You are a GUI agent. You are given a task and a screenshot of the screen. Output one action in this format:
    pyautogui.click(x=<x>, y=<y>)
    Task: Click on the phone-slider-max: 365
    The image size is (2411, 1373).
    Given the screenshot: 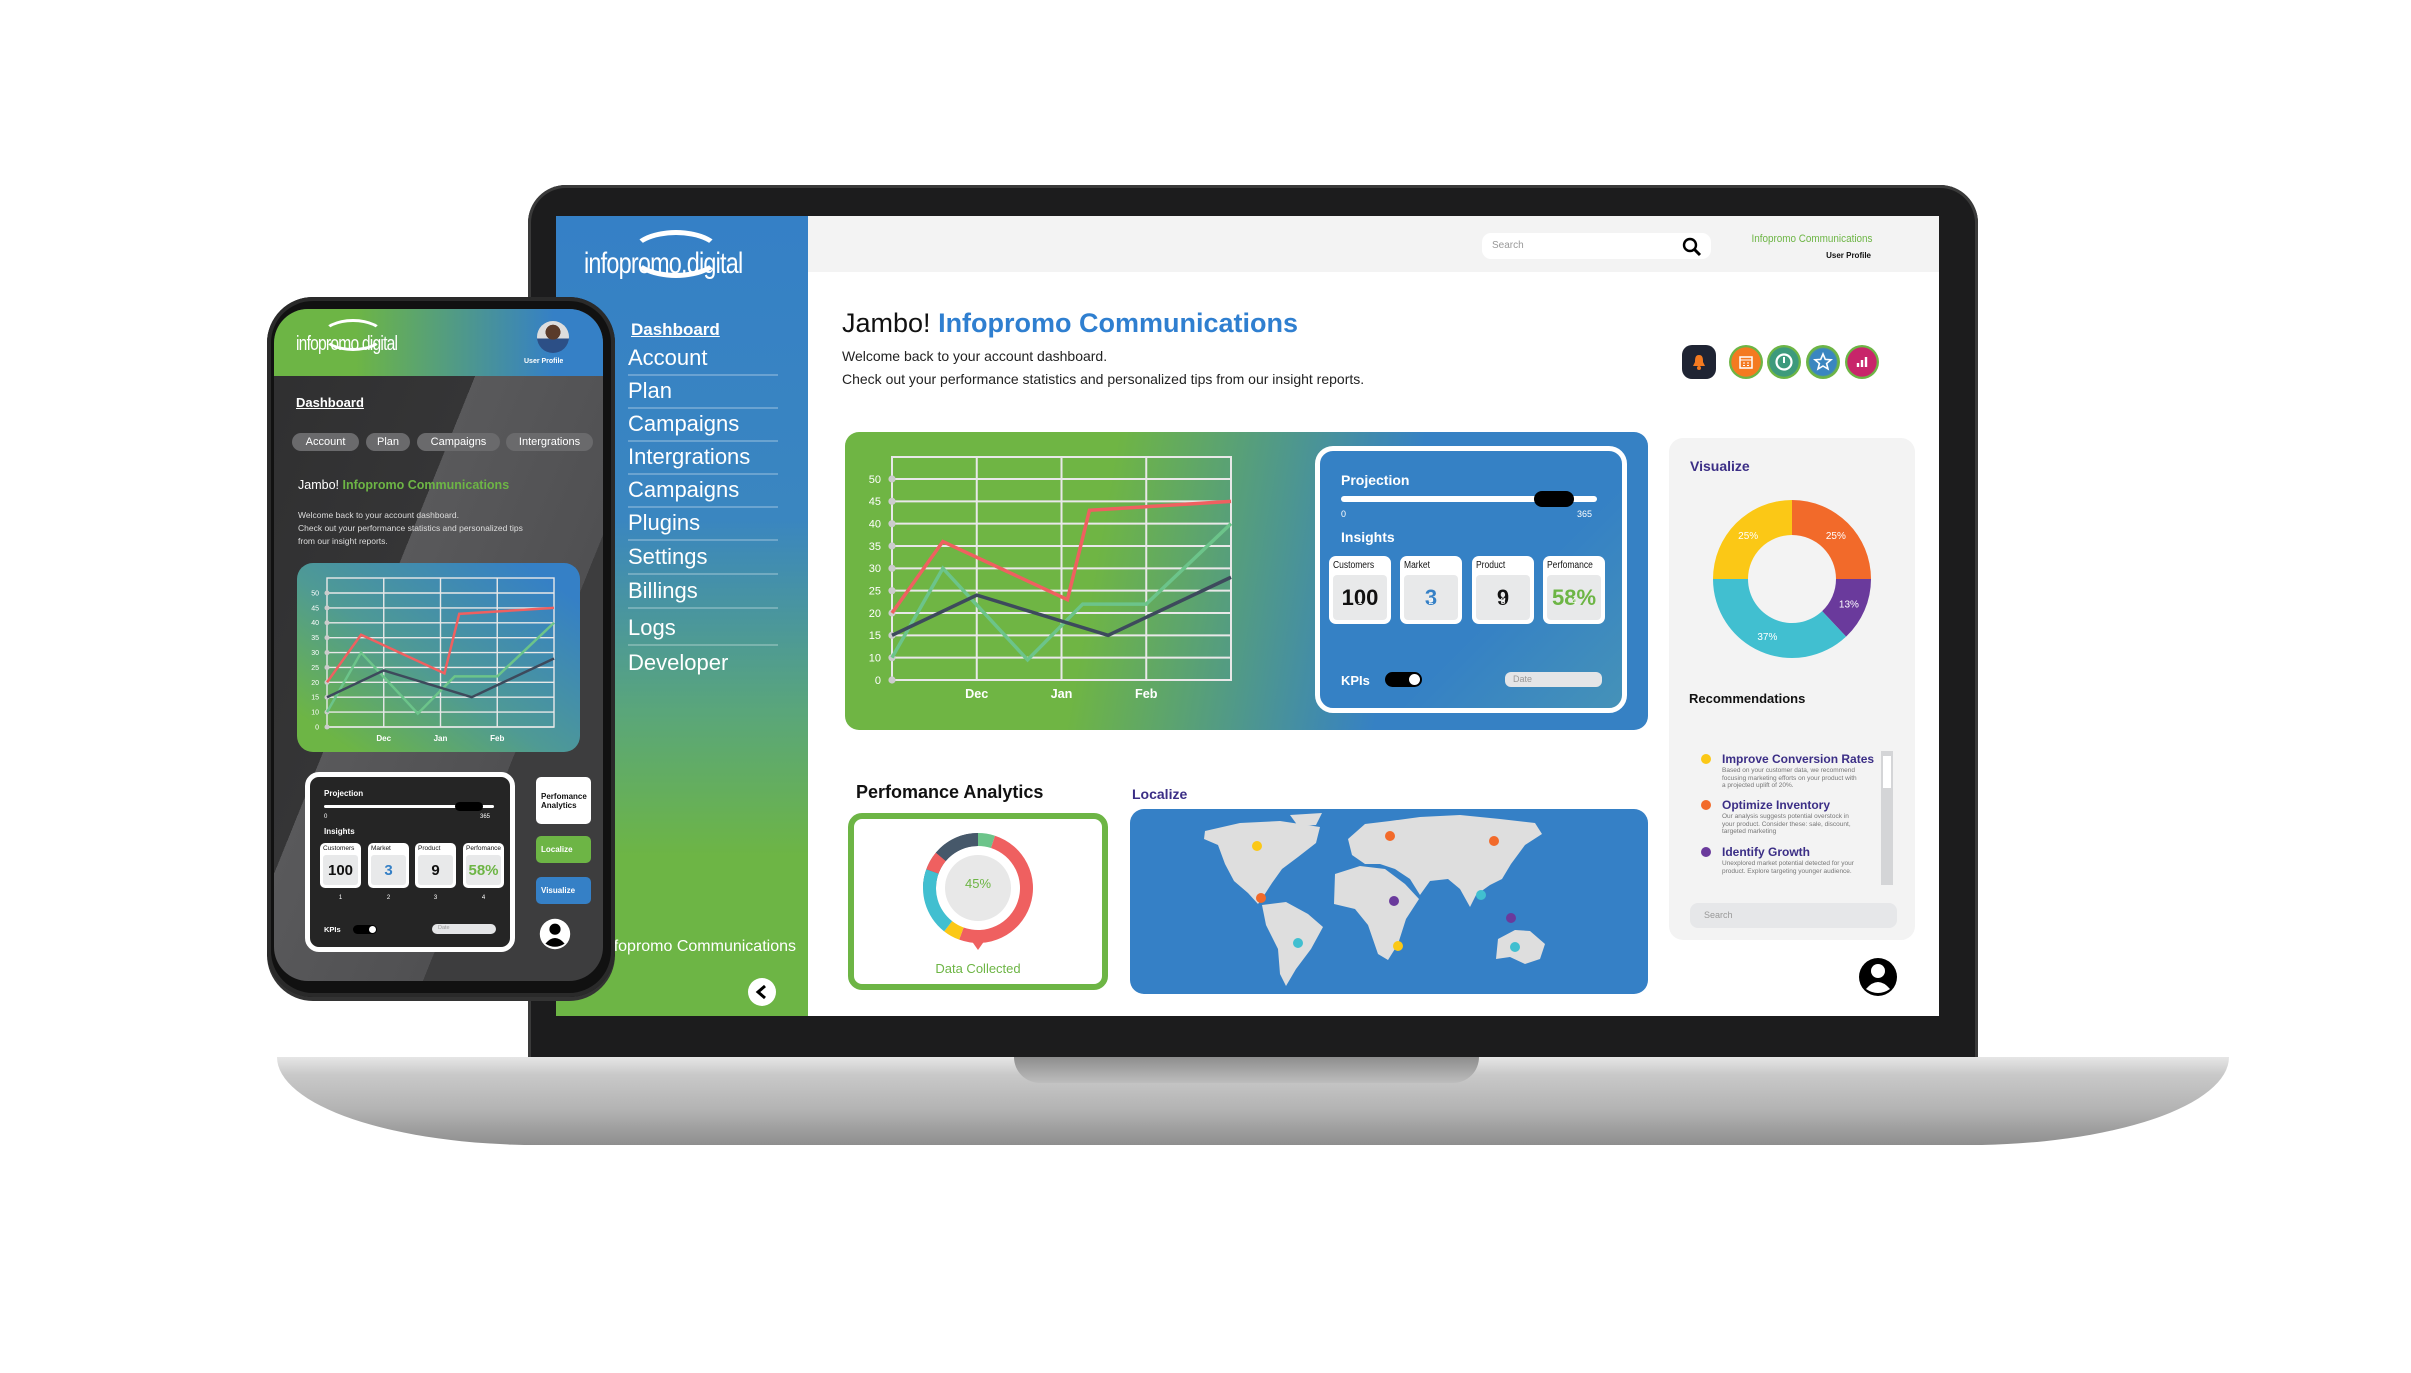 What is the action you would take?
    pyautogui.click(x=485, y=817)
    